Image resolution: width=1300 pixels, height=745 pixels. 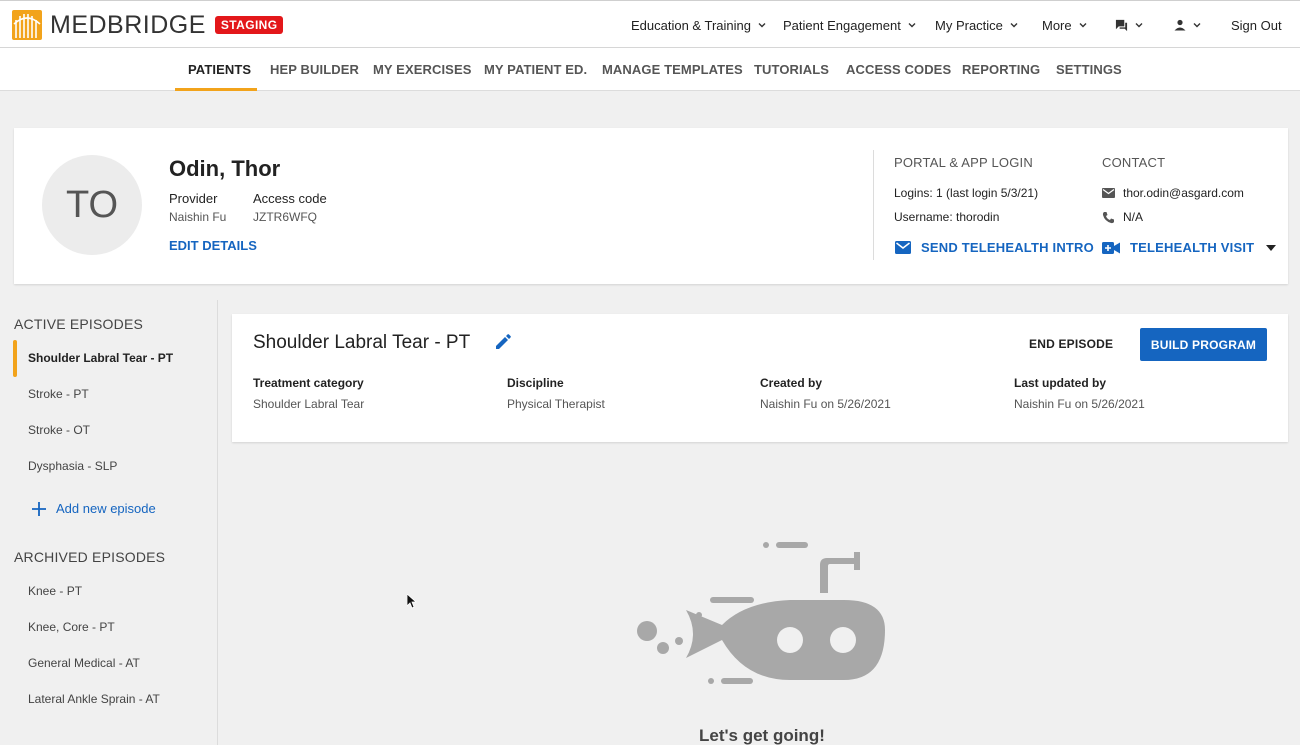 I want to click on archived-episode-item: General Medical - AT, so click(x=84, y=663).